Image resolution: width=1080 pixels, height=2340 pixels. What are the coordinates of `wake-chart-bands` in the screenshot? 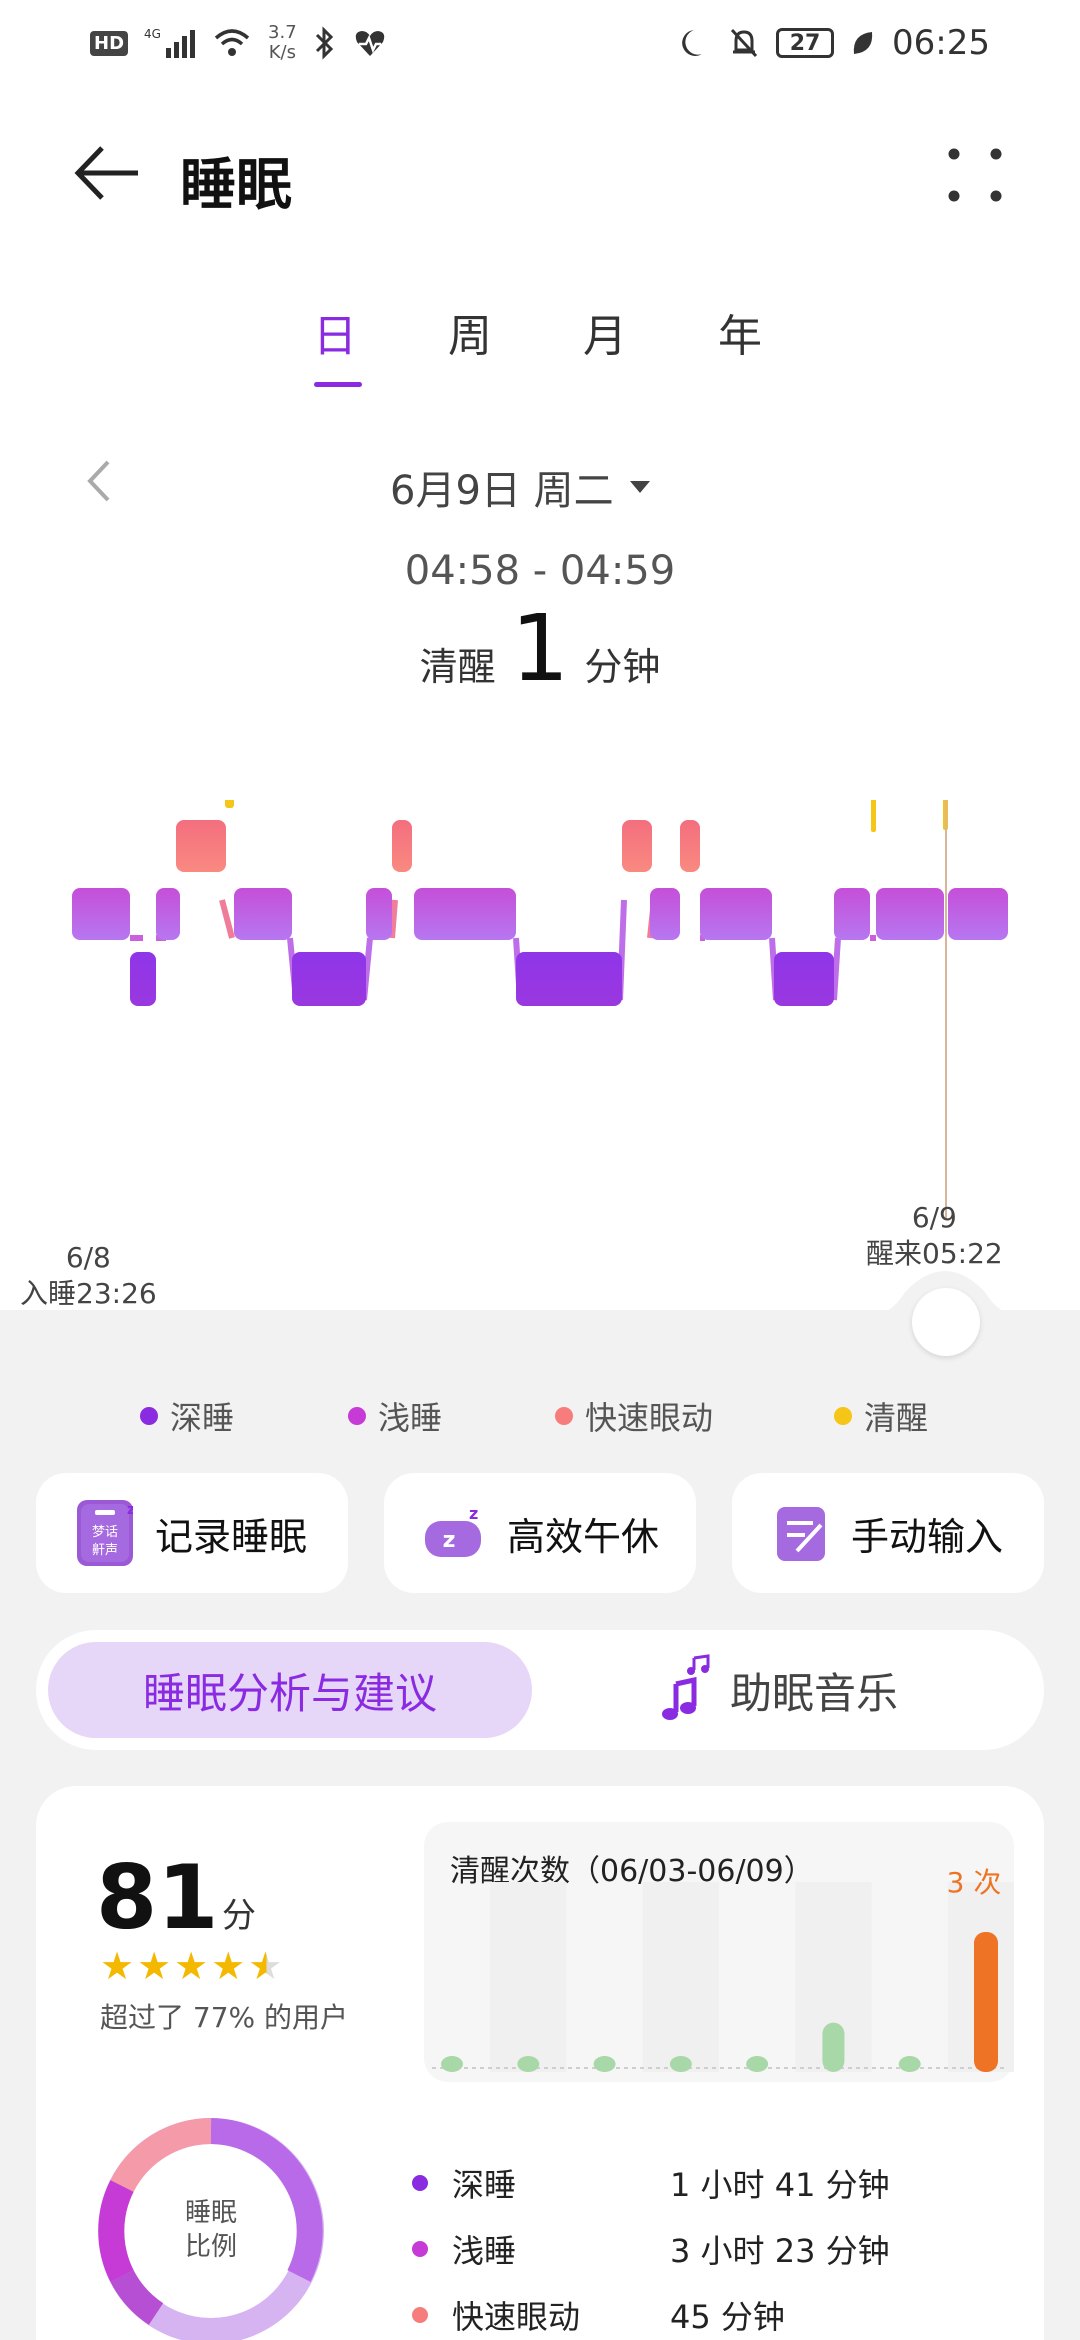 It's located at (752, 1977).